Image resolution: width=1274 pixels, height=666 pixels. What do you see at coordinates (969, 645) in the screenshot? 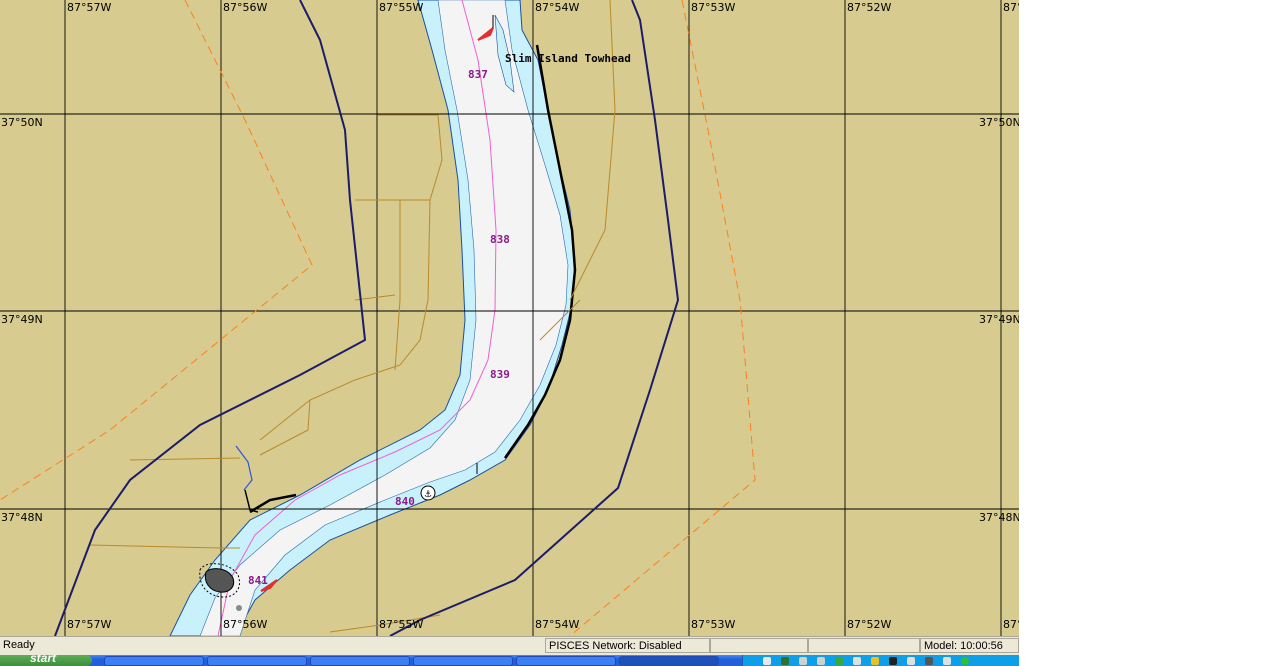
I see `status-model: Model: 10:00:56` at bounding box center [969, 645].